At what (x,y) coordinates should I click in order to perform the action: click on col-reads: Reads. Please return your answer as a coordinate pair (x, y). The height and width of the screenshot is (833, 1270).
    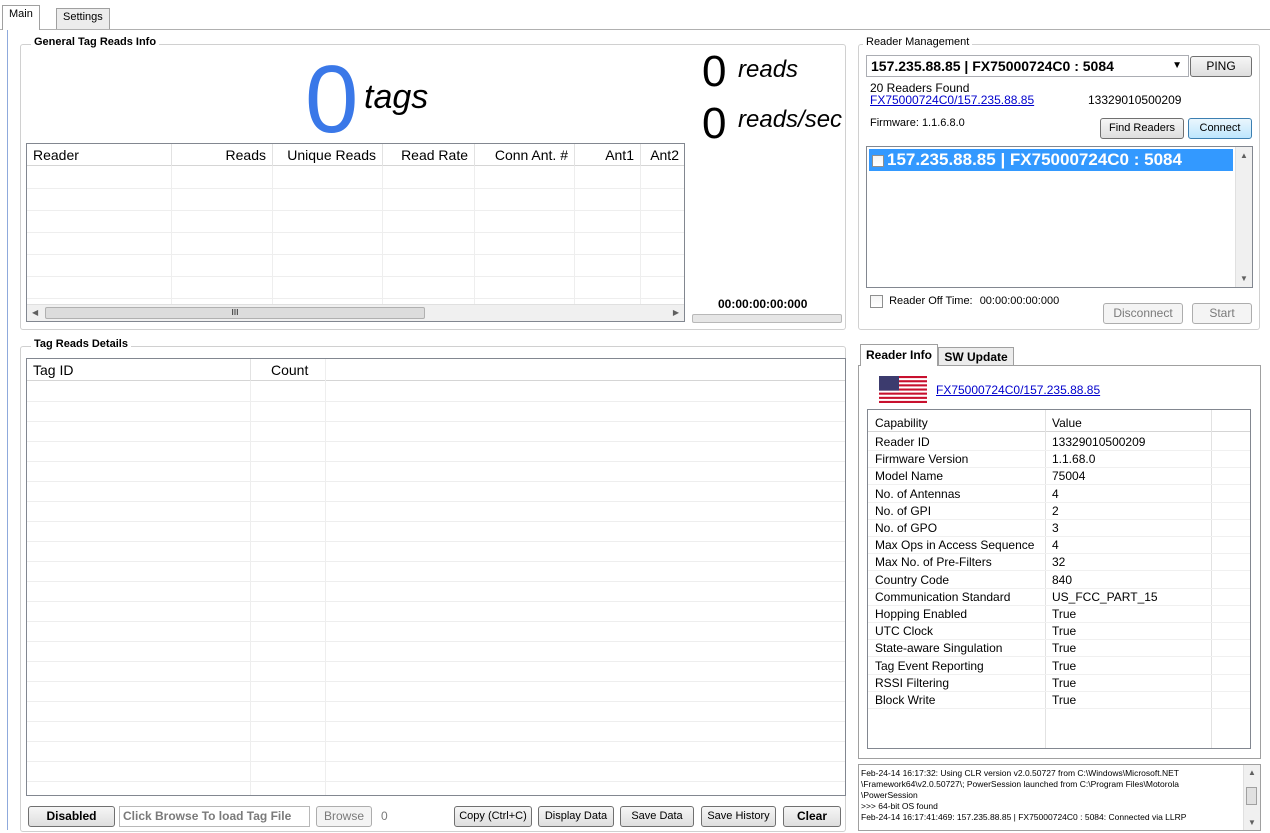
    Looking at the image, I should click on (222, 155).